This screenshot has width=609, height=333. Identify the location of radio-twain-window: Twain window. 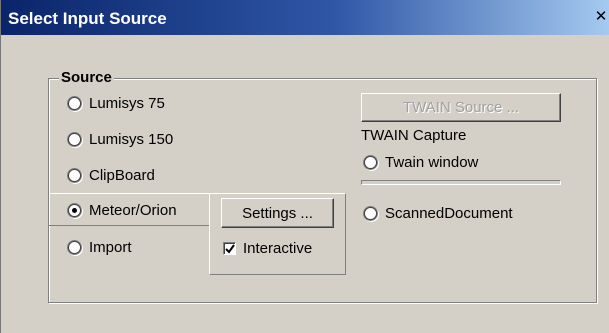
(421, 162).